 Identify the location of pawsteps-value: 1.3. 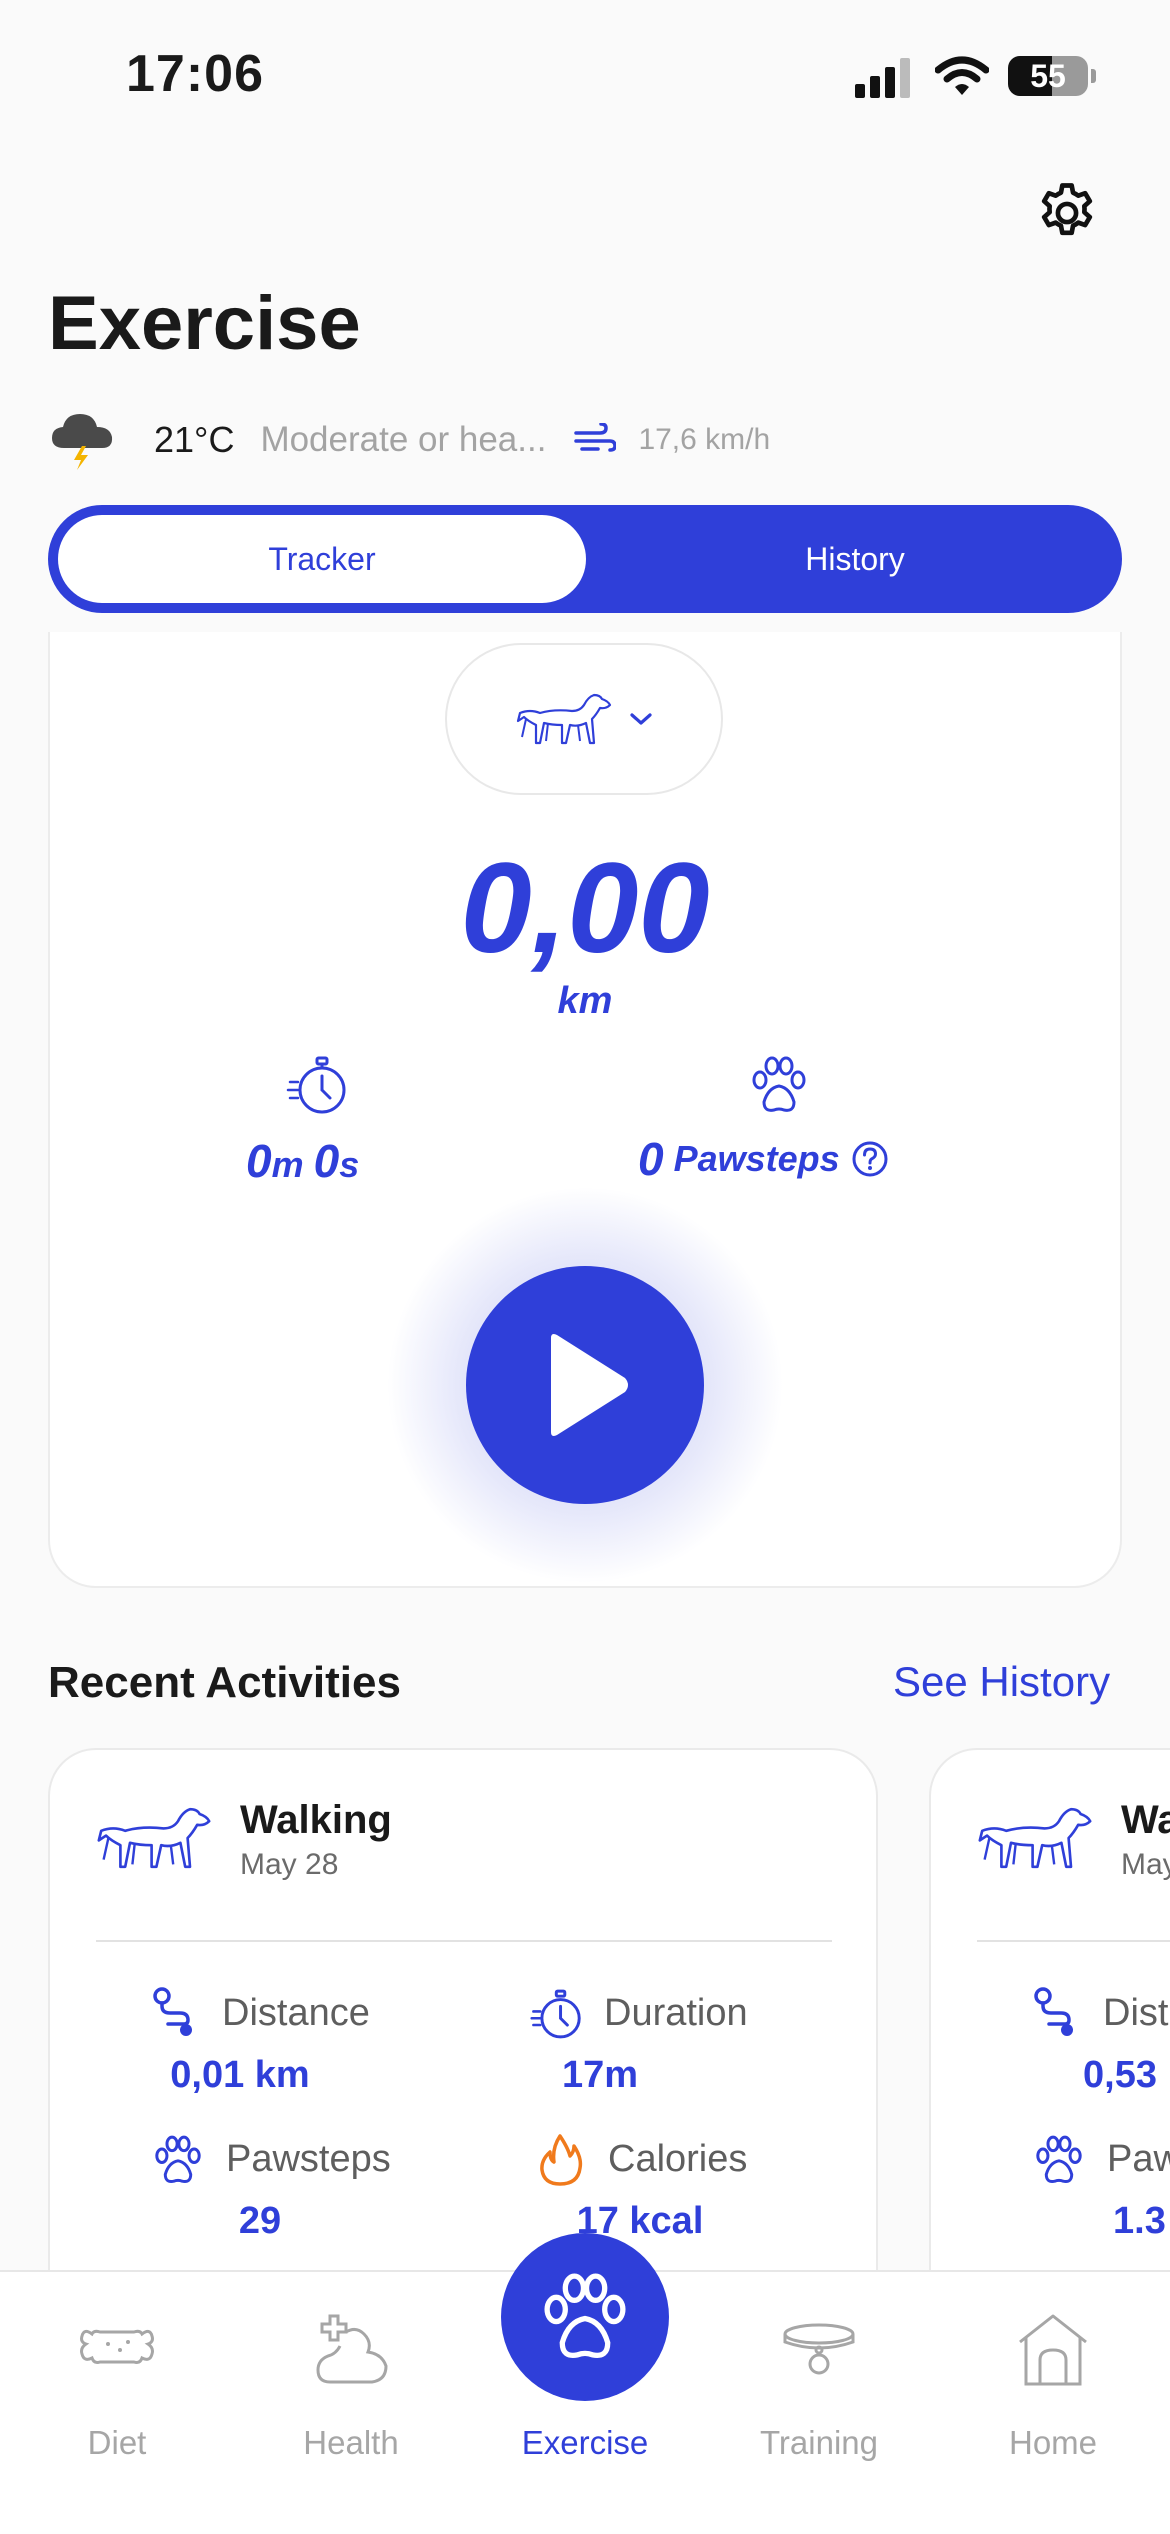
(1139, 2221).